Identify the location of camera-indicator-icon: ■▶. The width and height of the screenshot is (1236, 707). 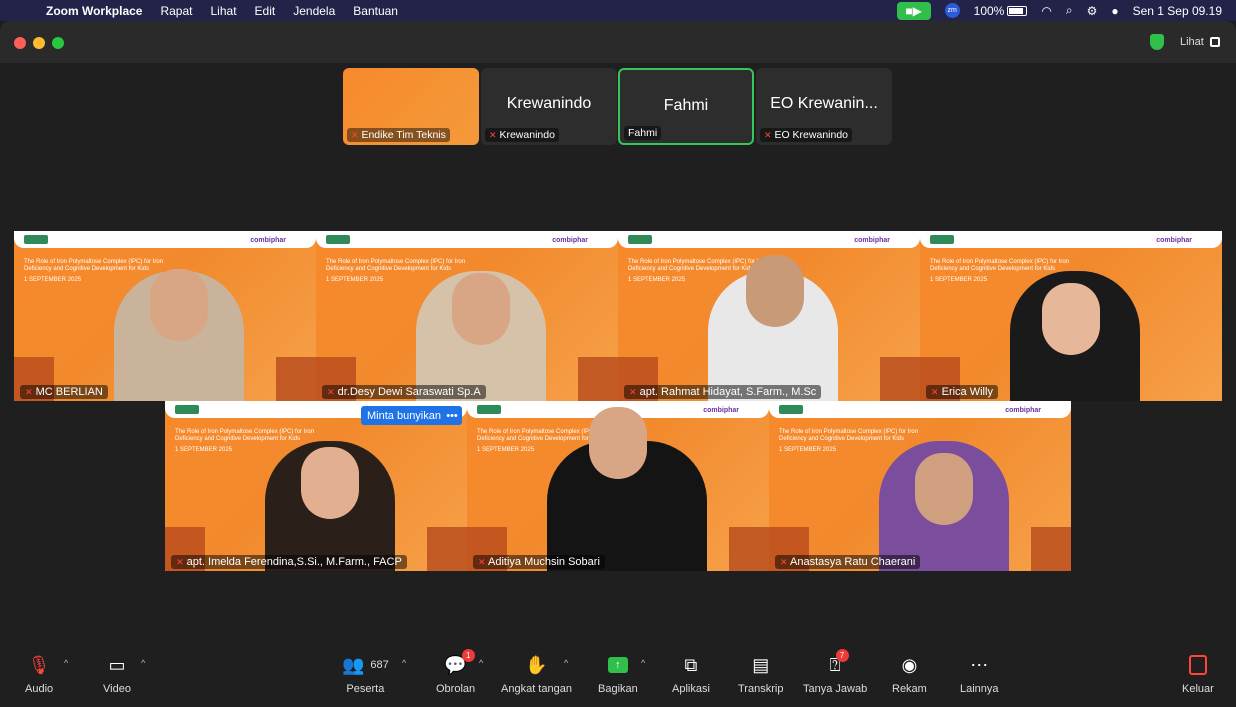
(913, 10).